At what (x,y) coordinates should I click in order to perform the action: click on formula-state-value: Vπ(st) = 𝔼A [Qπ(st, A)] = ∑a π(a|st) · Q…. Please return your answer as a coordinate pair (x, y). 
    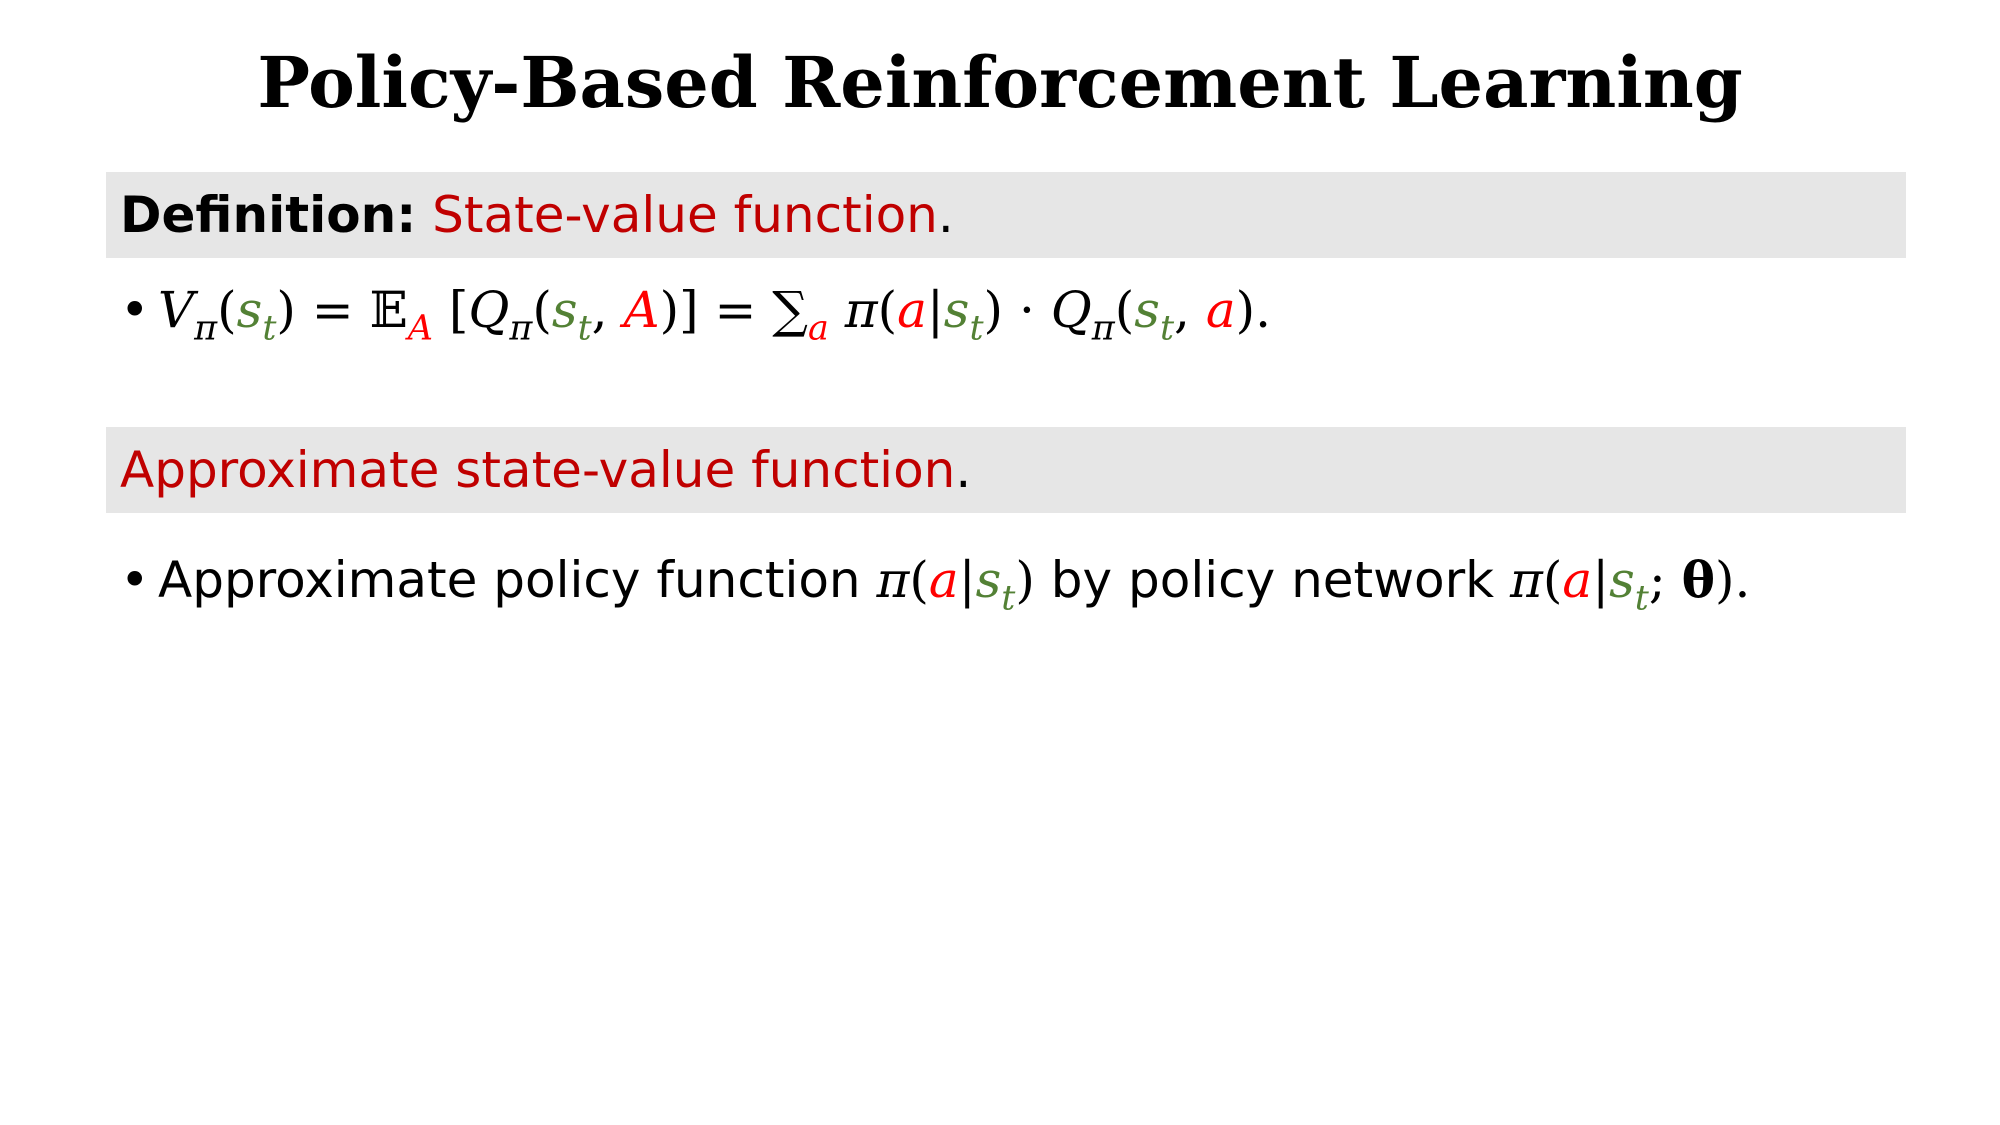
    Looking at the image, I should click on (715, 315).